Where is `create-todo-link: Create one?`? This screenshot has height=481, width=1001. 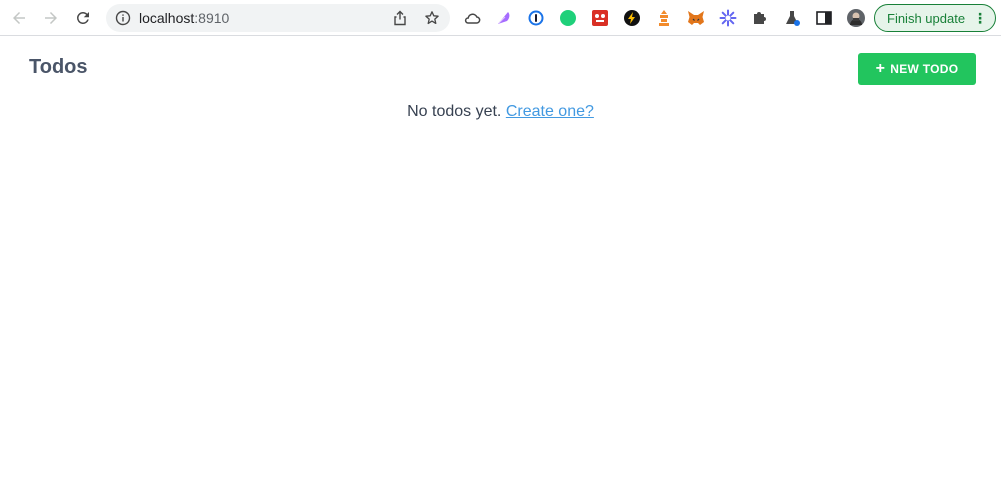 create-todo-link: Create one? is located at coordinates (550, 111).